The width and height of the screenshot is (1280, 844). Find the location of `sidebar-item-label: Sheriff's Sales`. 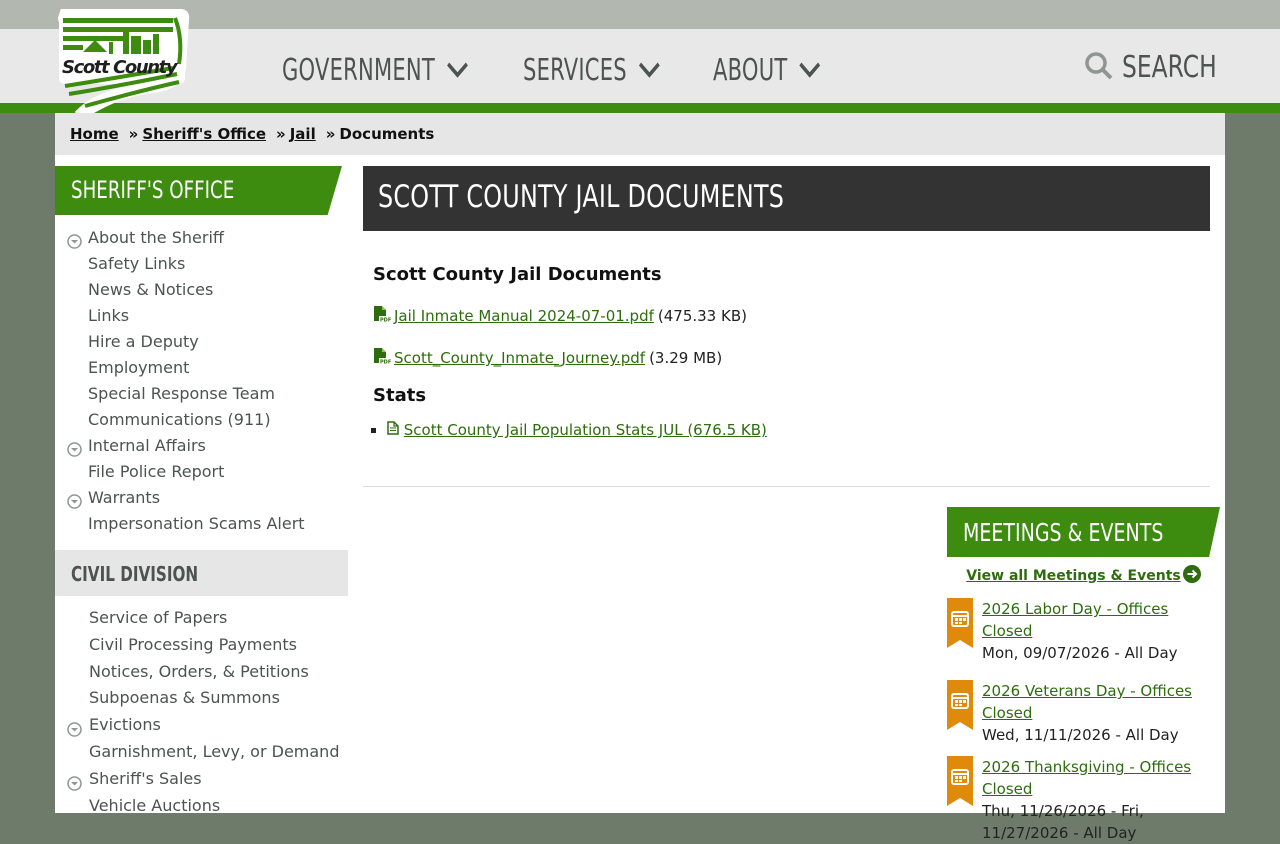

sidebar-item-label: Sheriff's Sales is located at coordinates (145, 778).